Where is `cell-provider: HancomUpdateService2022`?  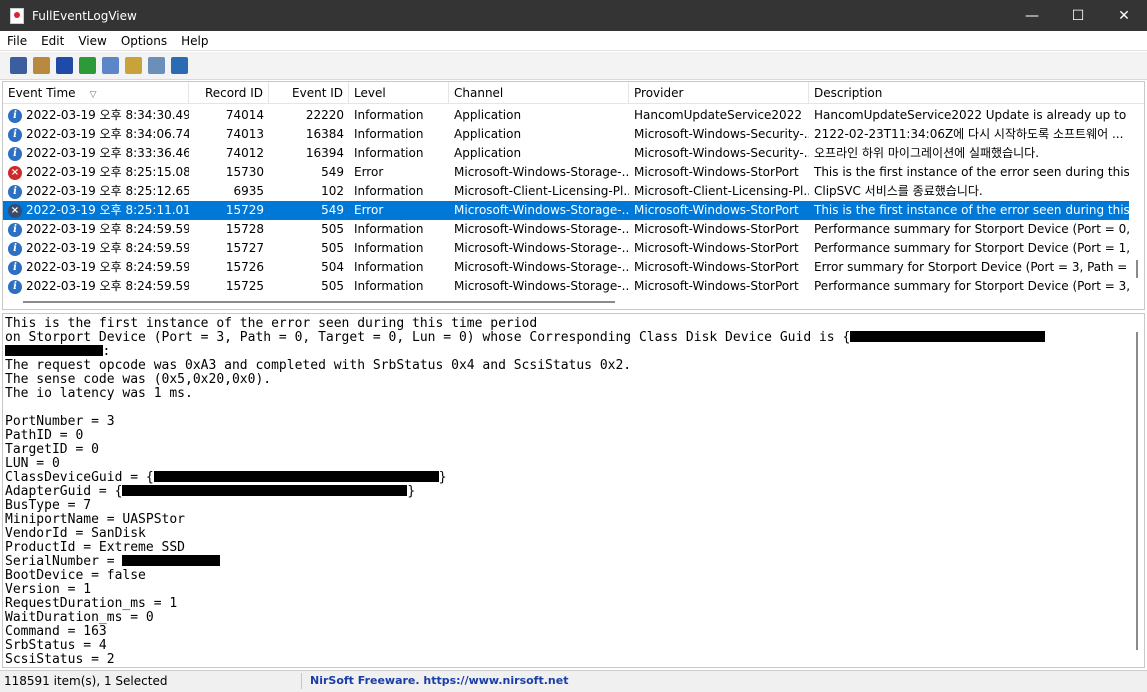
cell-provider: HancomUpdateService2022 is located at coordinates (718, 115).